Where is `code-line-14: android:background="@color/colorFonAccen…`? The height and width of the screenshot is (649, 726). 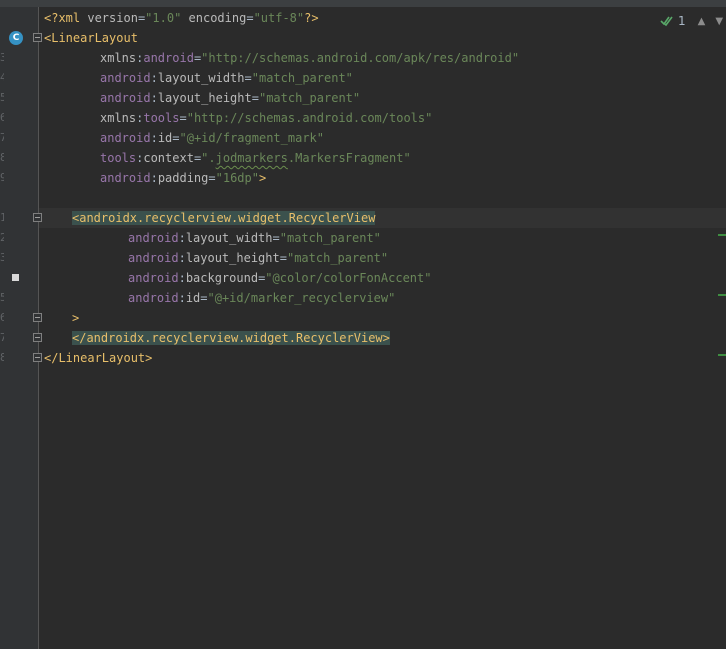
code-line-14: android:background="@color/colorFonAccen… is located at coordinates (279, 278).